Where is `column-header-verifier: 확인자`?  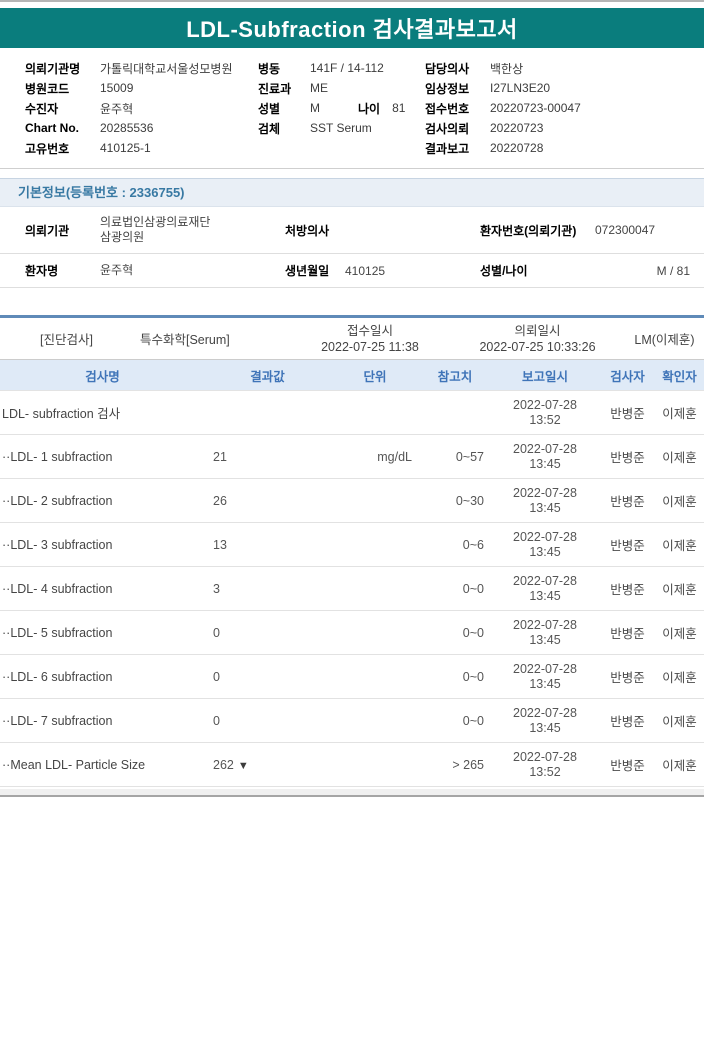
column-header-verifier: 확인자 is located at coordinates (679, 375).